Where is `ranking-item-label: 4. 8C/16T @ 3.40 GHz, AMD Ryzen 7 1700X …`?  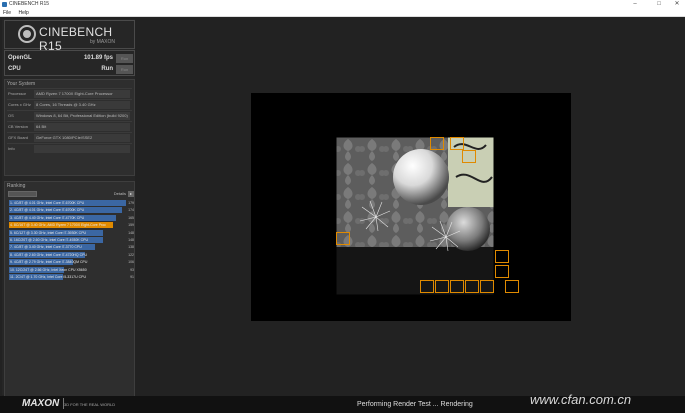
ranking-item-label: 4. 8C/16T @ 3.40 GHz, AMD Ryzen 7 1700X … is located at coordinates (58, 225).